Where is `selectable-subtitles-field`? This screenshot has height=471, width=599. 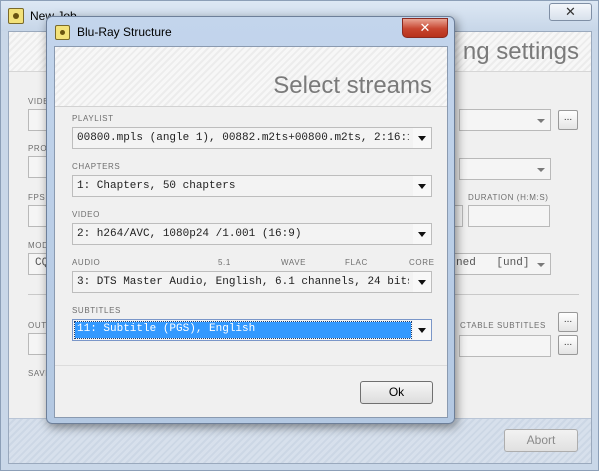 selectable-subtitles-field is located at coordinates (505, 346).